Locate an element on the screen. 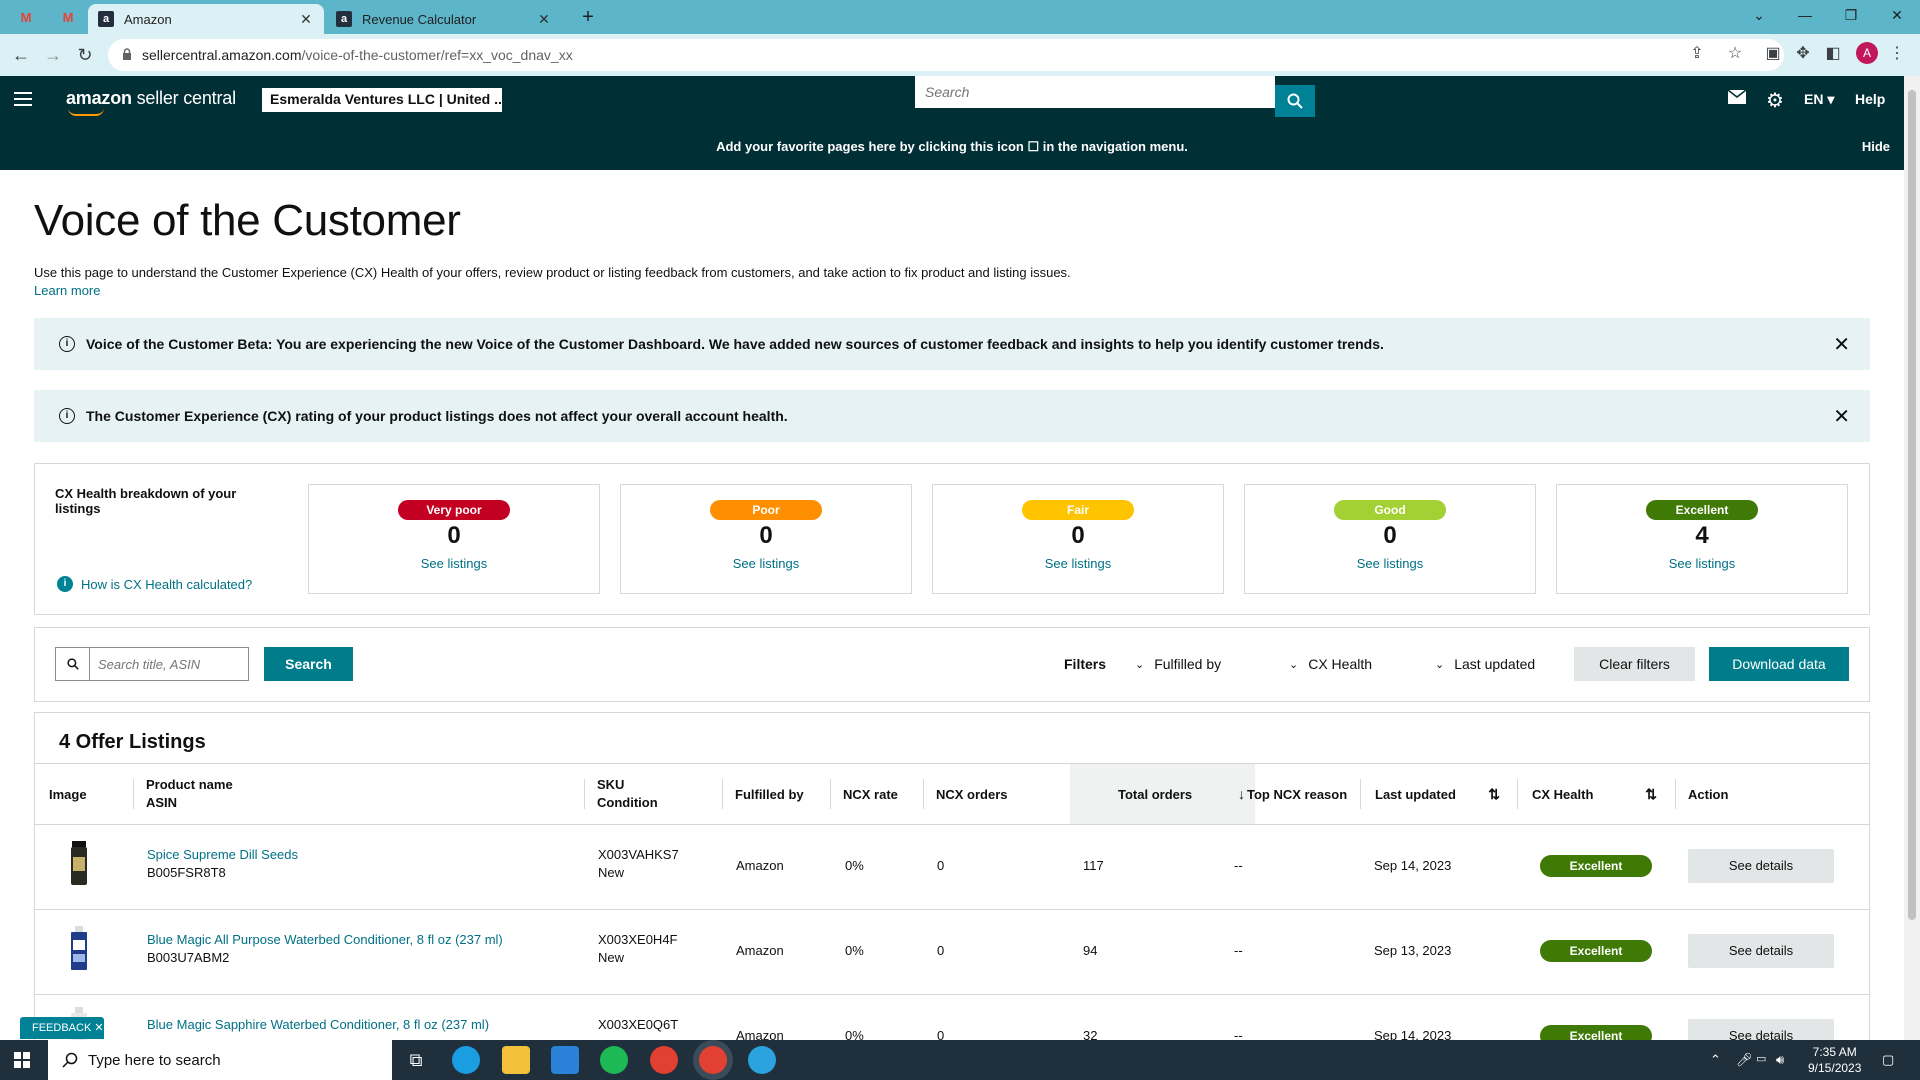 This screenshot has width=1920, height=1080. hamburger-menu-icon is located at coordinates (23, 99).